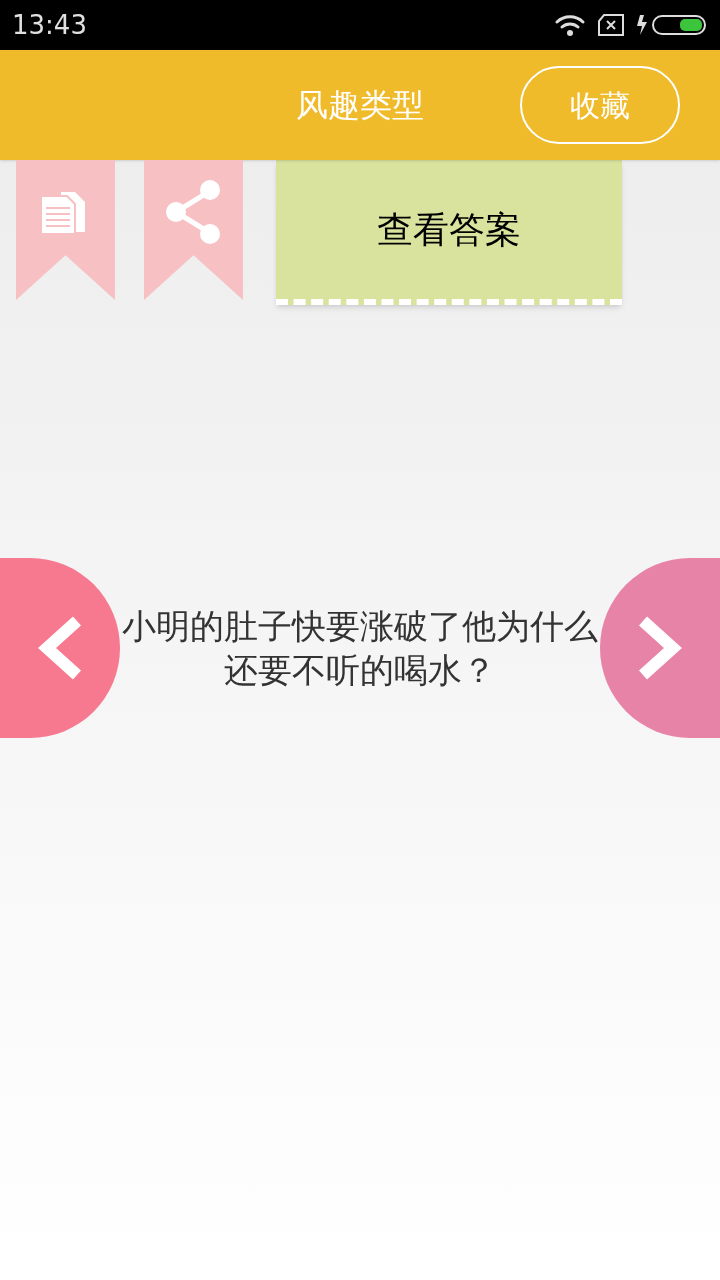 The height and width of the screenshot is (1280, 720). I want to click on no-sim-icon, so click(611, 25).